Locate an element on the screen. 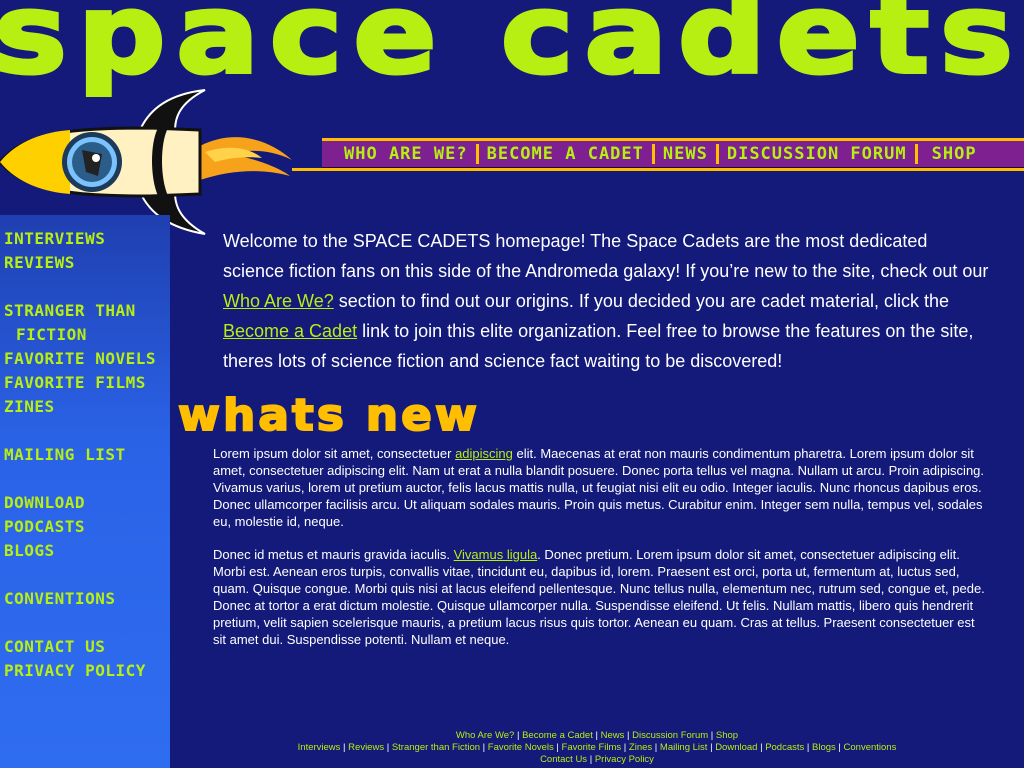  nav-news: NEWS is located at coordinates (685, 154).